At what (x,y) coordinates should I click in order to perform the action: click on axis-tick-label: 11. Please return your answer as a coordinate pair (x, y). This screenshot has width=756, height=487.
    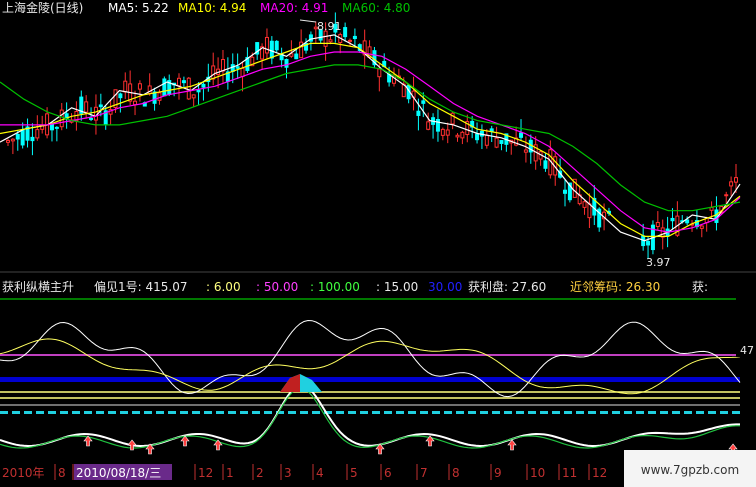
    Looking at the image, I should click on (569, 473).